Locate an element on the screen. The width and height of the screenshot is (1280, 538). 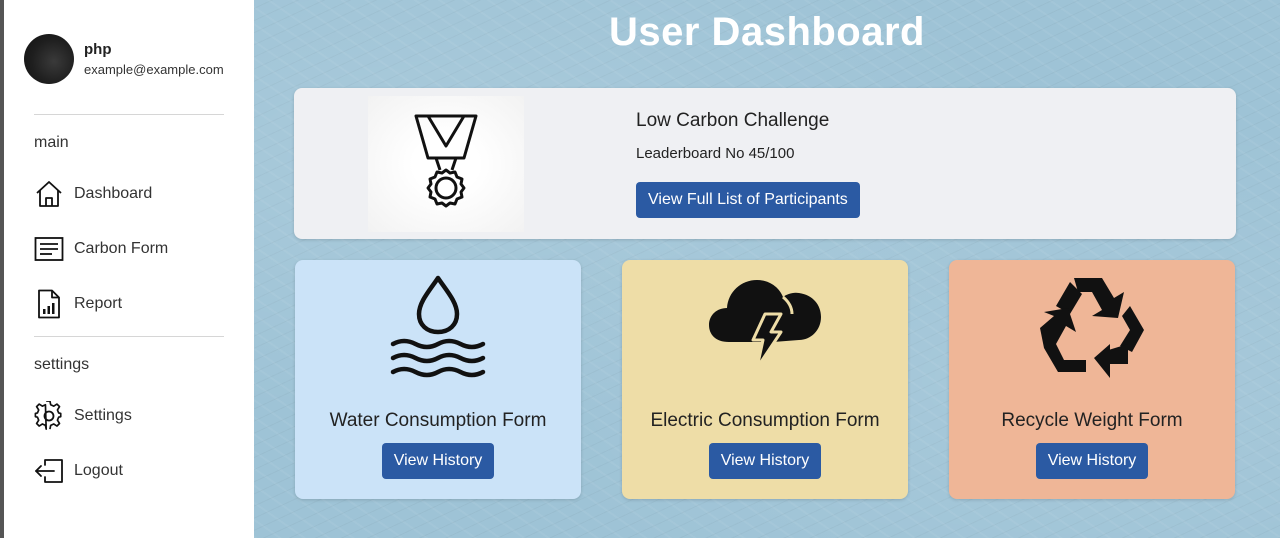
sidebar-item-label: Report is located at coordinates (98, 303).